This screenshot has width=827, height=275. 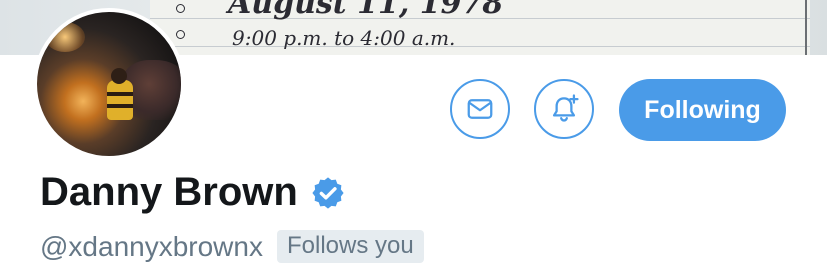 What do you see at coordinates (328, 192) in the screenshot?
I see `verified-badge-icon` at bounding box center [328, 192].